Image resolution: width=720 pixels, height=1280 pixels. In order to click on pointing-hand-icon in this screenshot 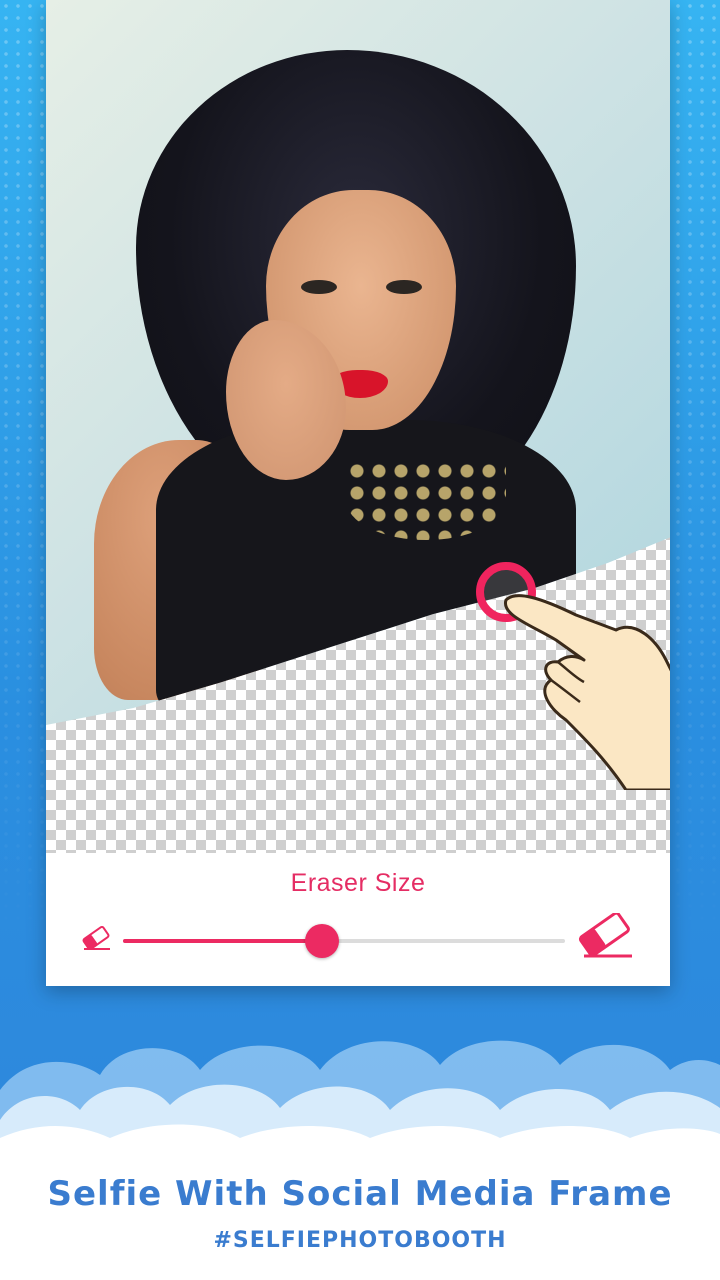, I will do `click(587, 692)`.